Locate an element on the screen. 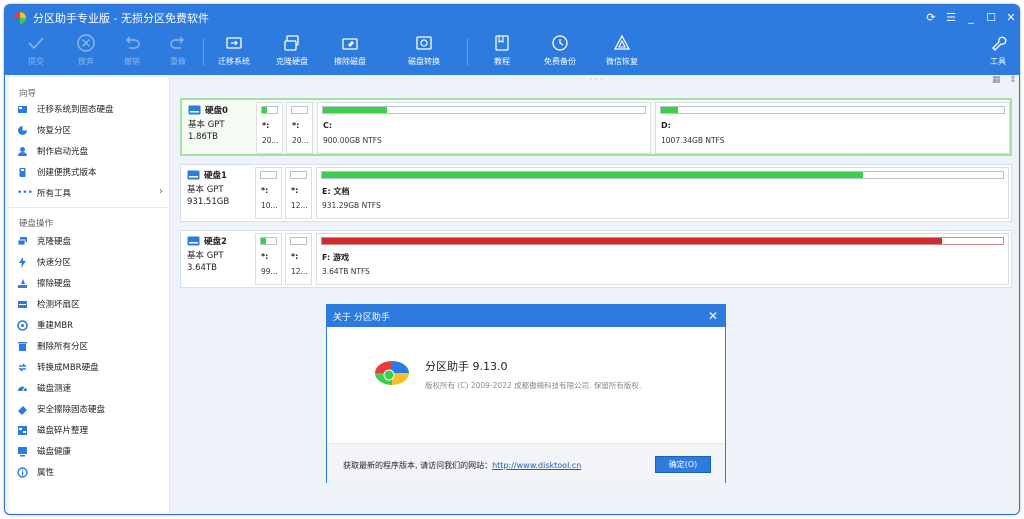 This screenshot has width=1024, height=519. sidebar-item-wipe-disk: 擦除硬盘 is located at coordinates (92, 283).